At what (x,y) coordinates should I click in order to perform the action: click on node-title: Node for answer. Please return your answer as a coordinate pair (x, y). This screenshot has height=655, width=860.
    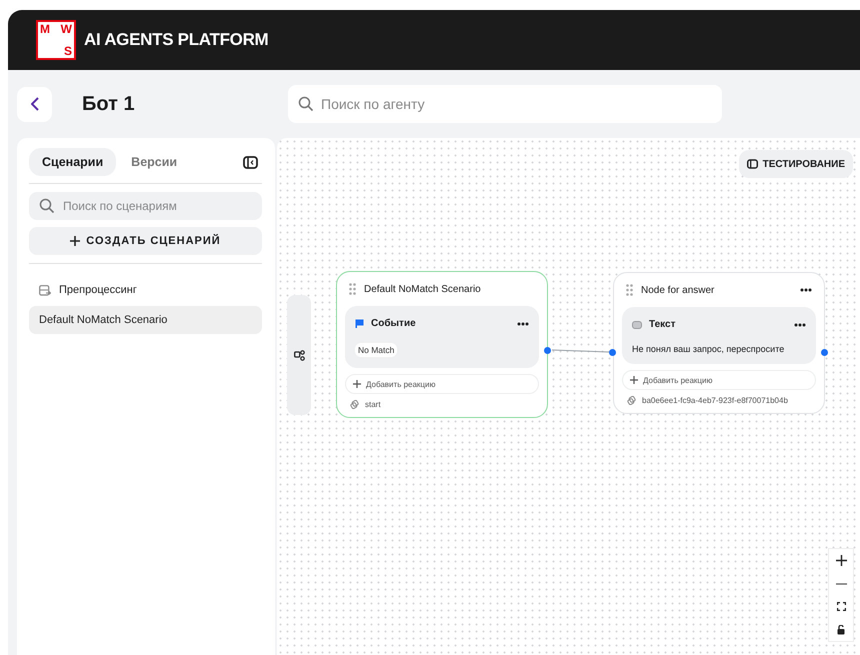
    Looking at the image, I should click on (677, 290).